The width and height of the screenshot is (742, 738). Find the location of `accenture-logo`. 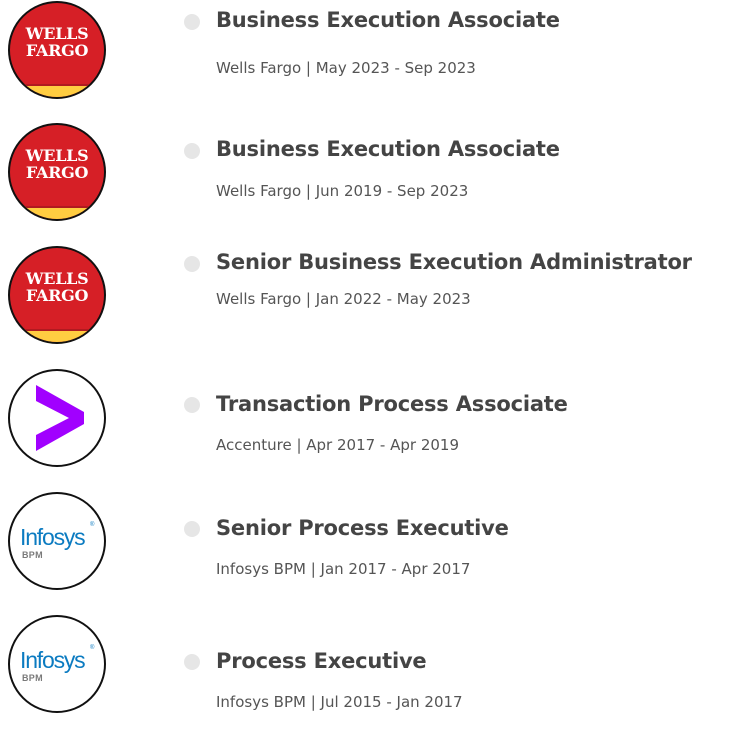

accenture-logo is located at coordinates (57, 418).